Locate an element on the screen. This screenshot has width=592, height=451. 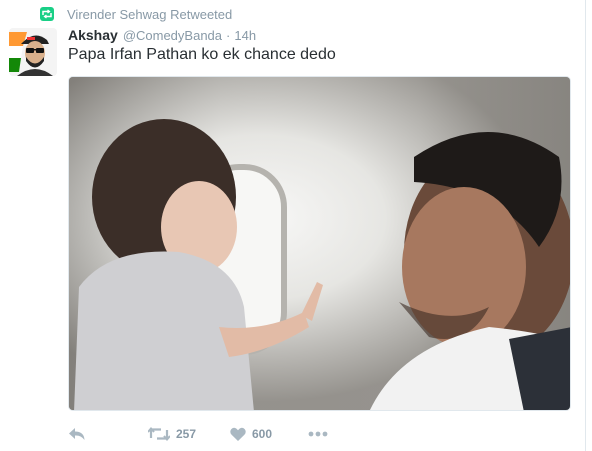
author-handle: @ComedyBanda is located at coordinates (172, 35).